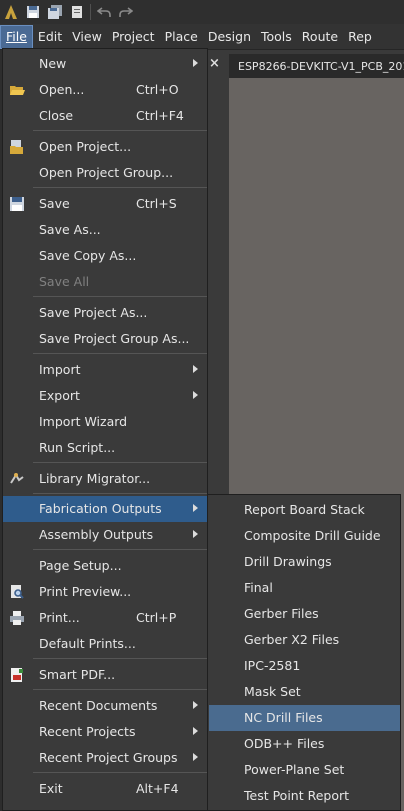 This screenshot has height=811, width=404. What do you see at coordinates (105, 706) in the screenshot?
I see `menu-item-recent-documents: Recent Documents` at bounding box center [105, 706].